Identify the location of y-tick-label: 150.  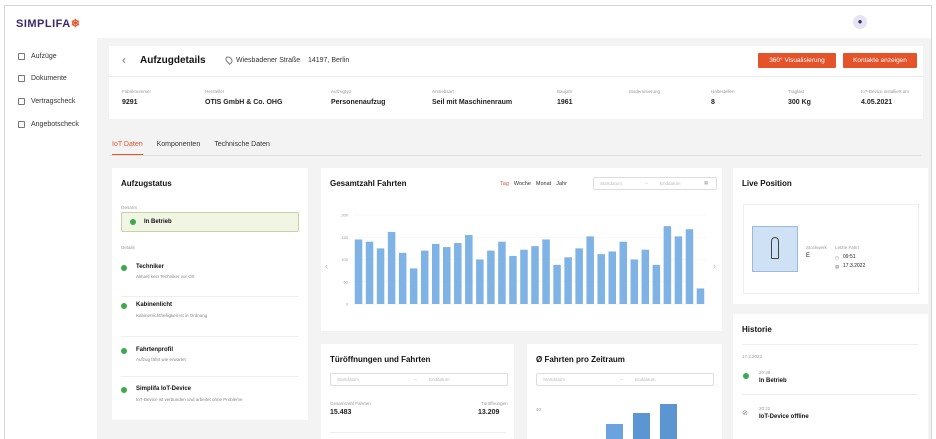
(344, 237).